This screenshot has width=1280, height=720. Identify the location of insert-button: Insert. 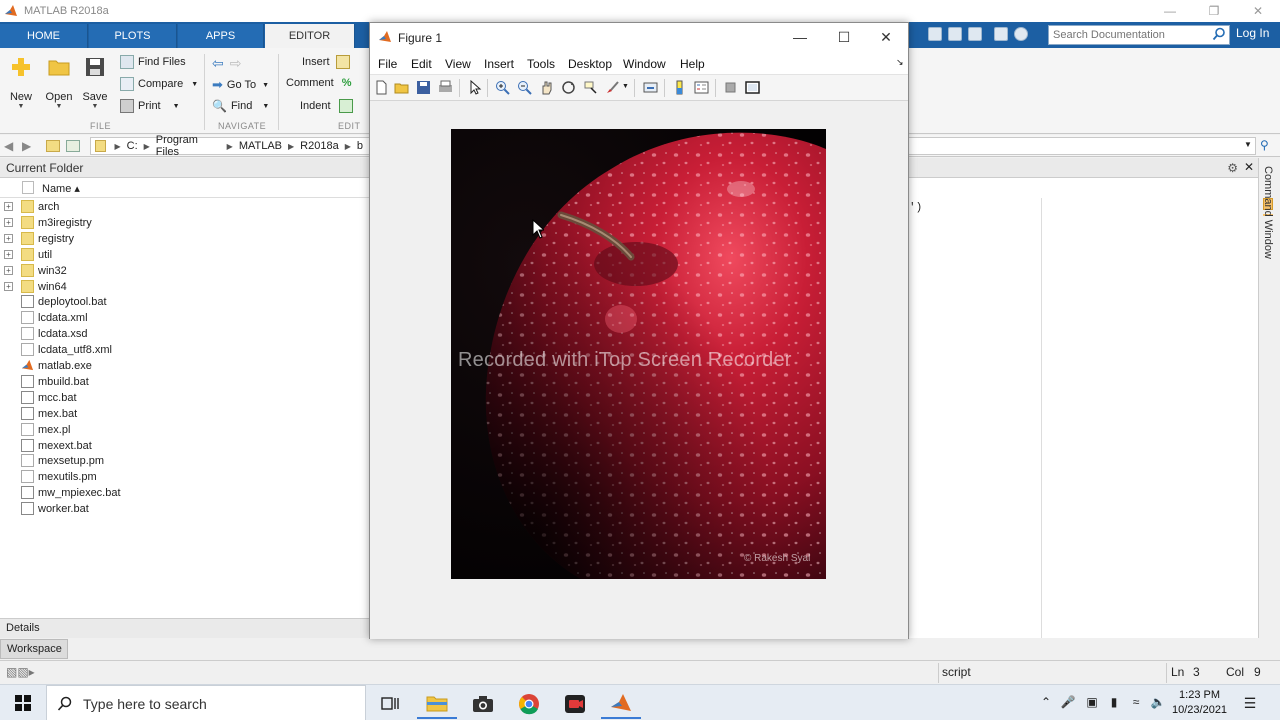
(328, 62).